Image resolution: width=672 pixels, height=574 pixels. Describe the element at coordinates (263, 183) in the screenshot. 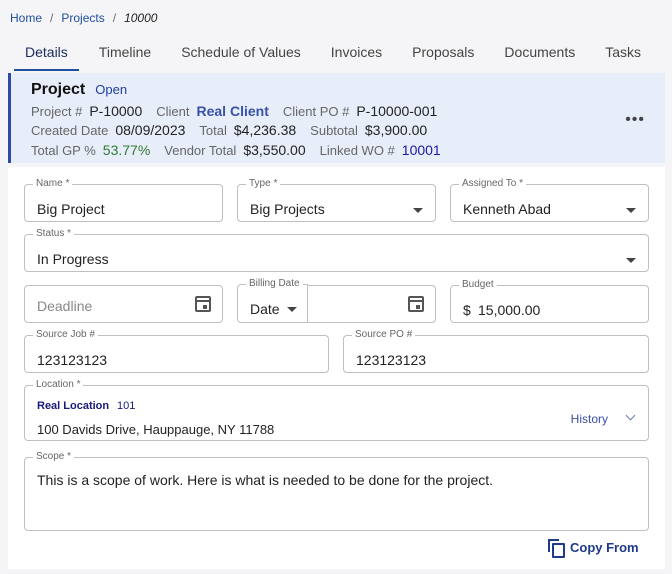

I see `type-label: Type *` at that location.